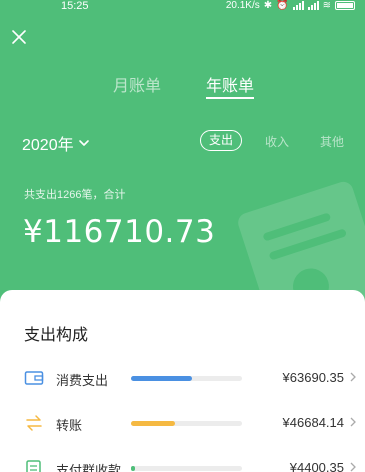 The width and height of the screenshot is (365, 472). What do you see at coordinates (313, 422) in the screenshot?
I see `breakdown-amount: ¥46684.14` at bounding box center [313, 422].